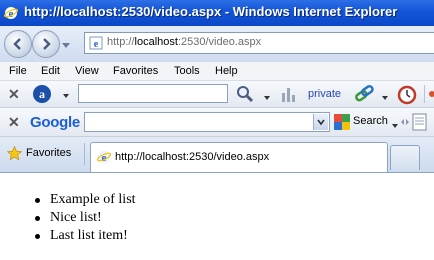 The height and width of the screenshot is (260, 434). I want to click on svg-text: e, so click(96, 44).